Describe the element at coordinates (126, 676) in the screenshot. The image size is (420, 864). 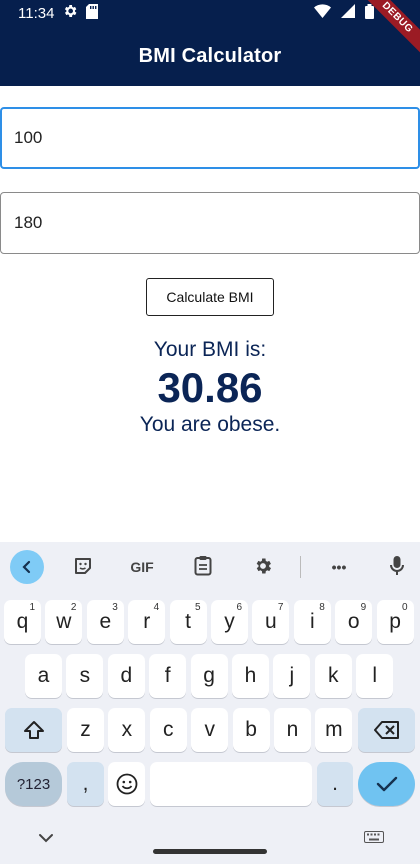
I see `key-d: d` at that location.